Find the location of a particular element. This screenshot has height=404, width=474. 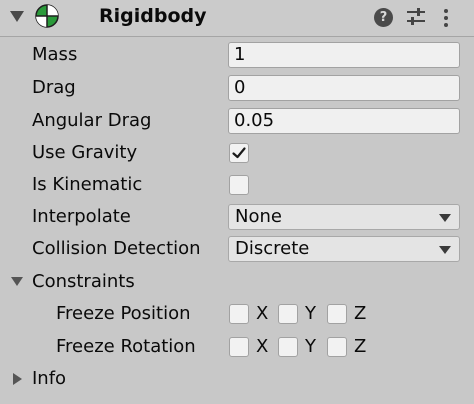

freeze-rotation-y-checkbox is located at coordinates (288, 347).